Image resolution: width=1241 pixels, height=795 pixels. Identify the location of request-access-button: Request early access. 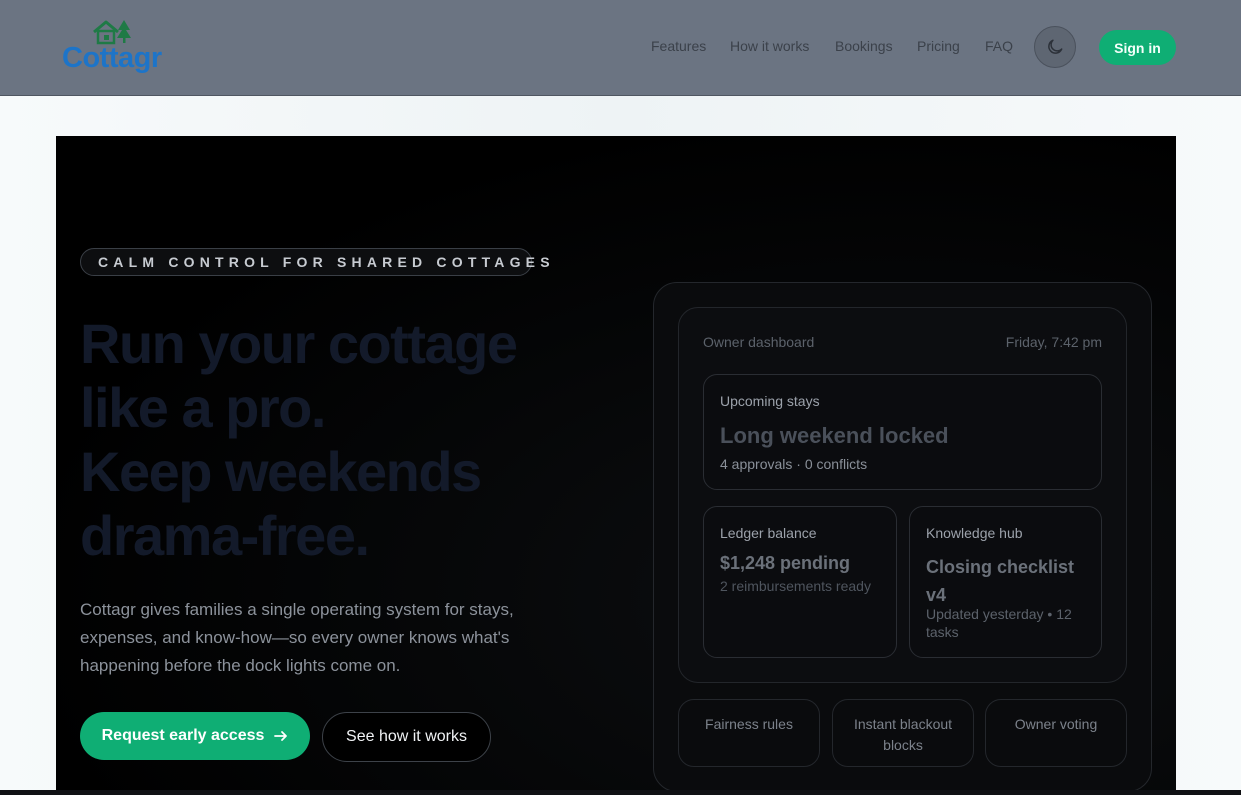
(195, 736).